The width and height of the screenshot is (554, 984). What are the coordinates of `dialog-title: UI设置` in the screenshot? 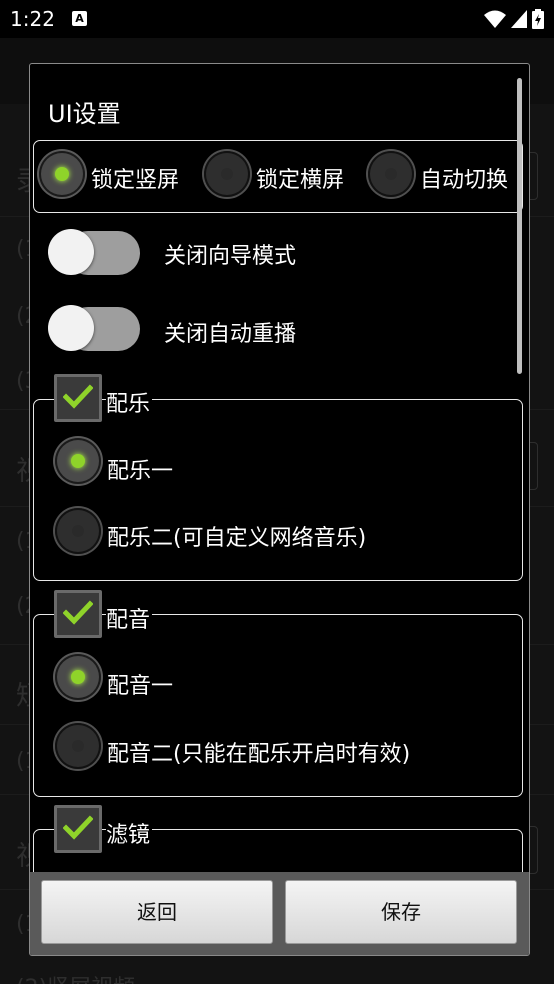 It's located at (84, 114).